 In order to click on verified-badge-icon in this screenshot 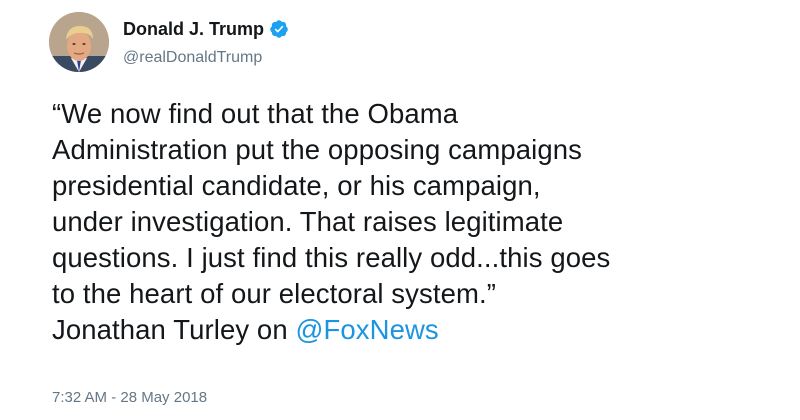, I will do `click(279, 29)`.